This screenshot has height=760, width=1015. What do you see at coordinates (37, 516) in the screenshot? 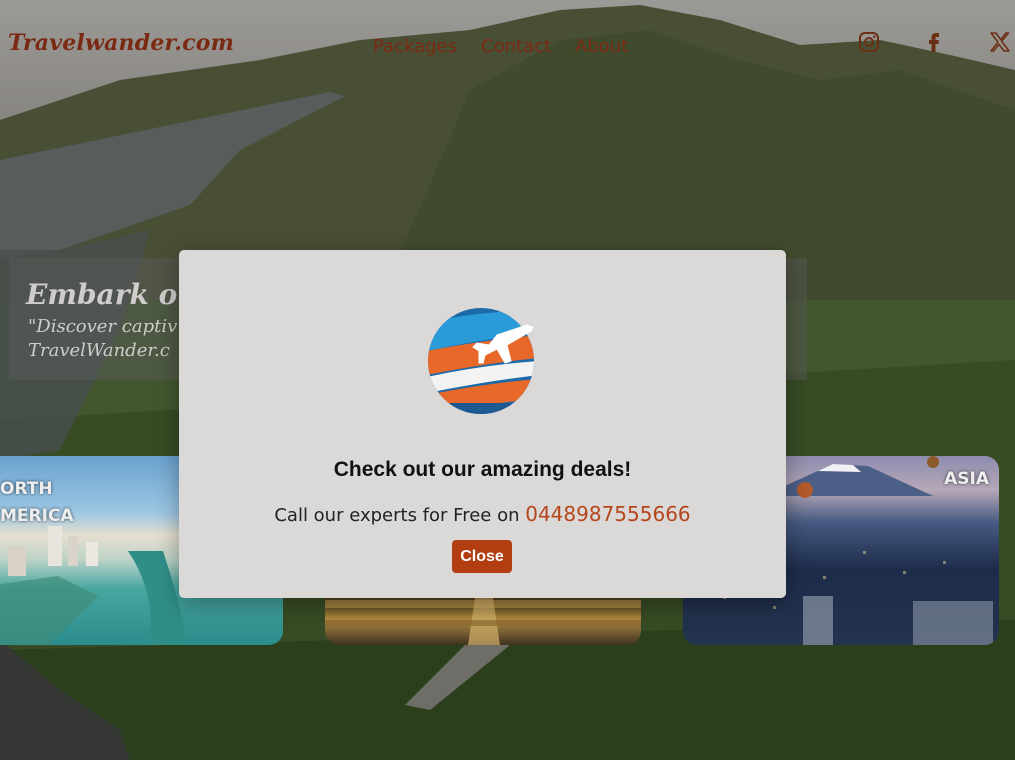
I see `card-label-line-2: MERICA` at bounding box center [37, 516].